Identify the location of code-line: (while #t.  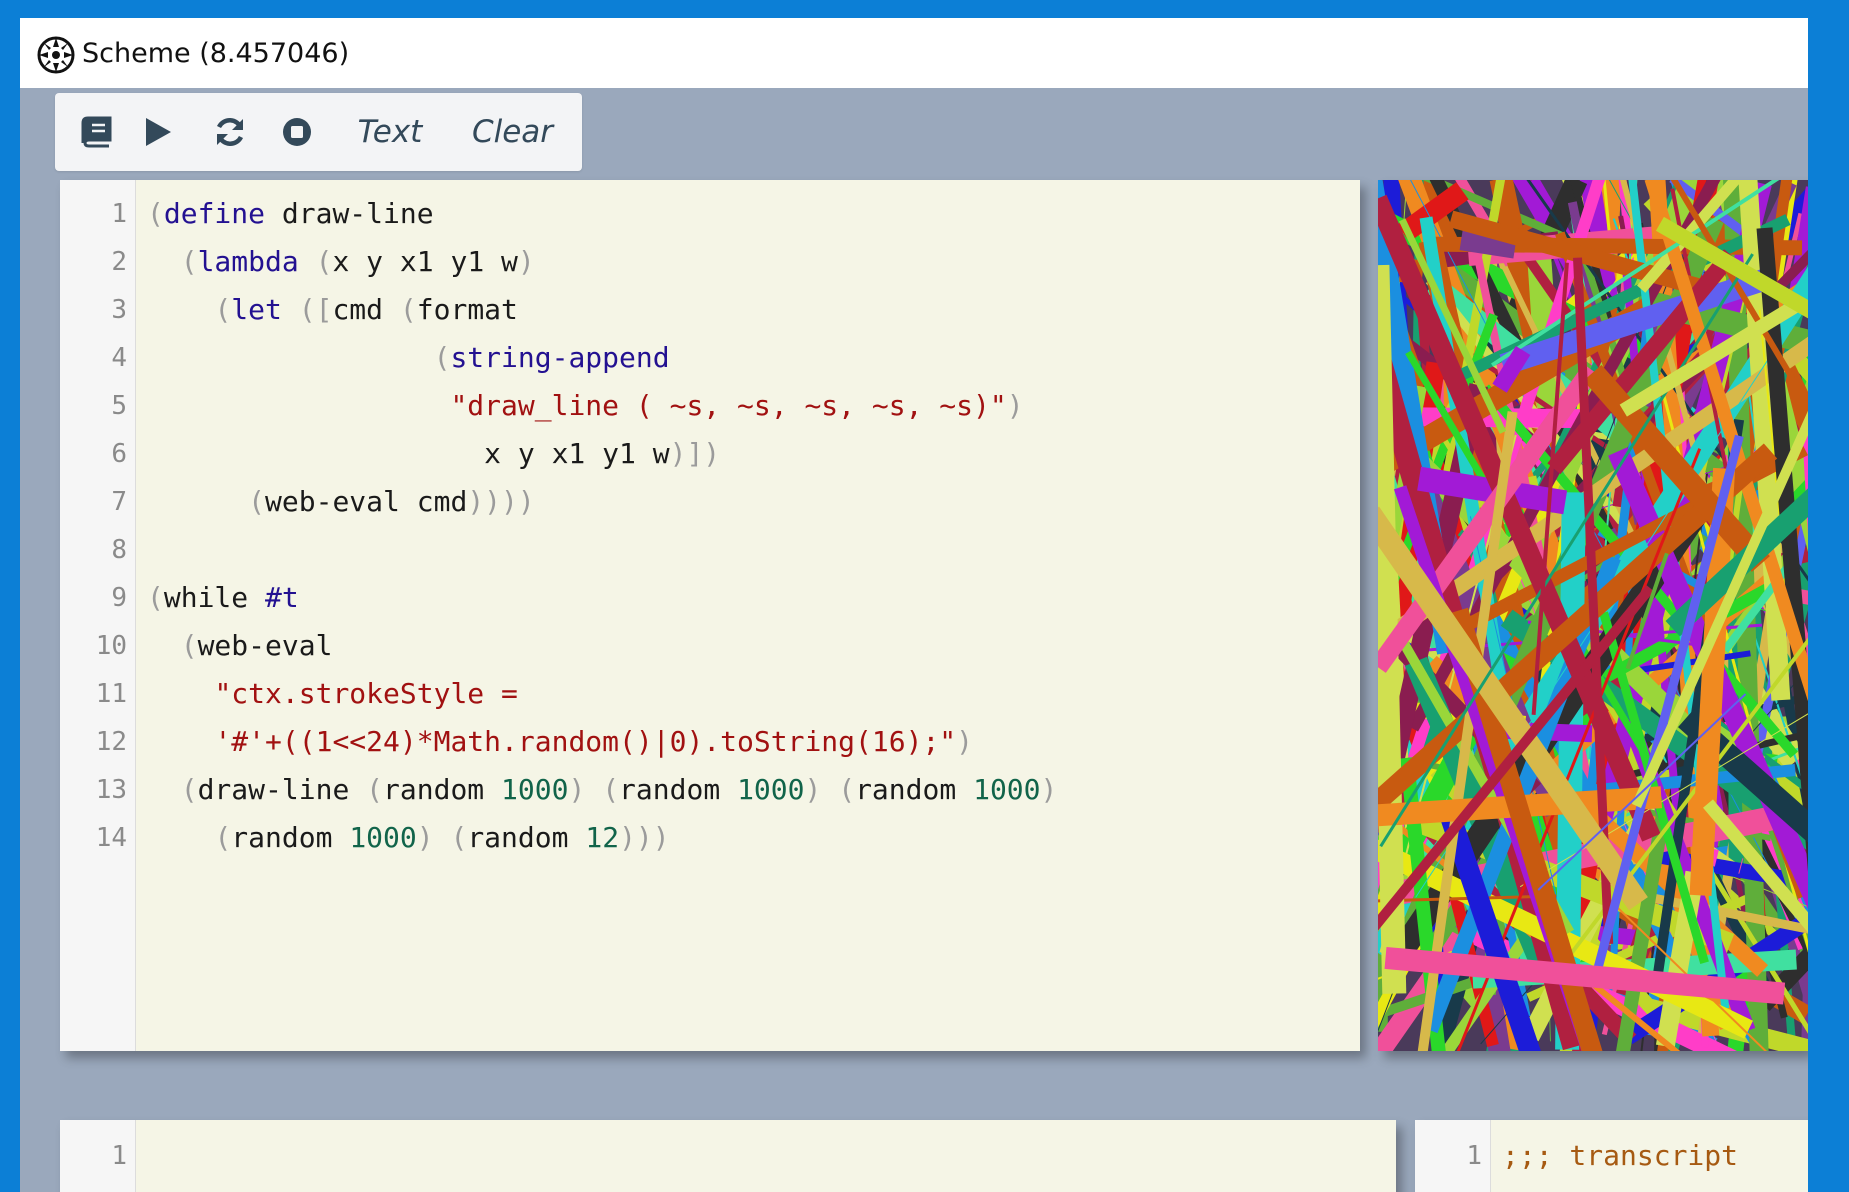
(602, 598).